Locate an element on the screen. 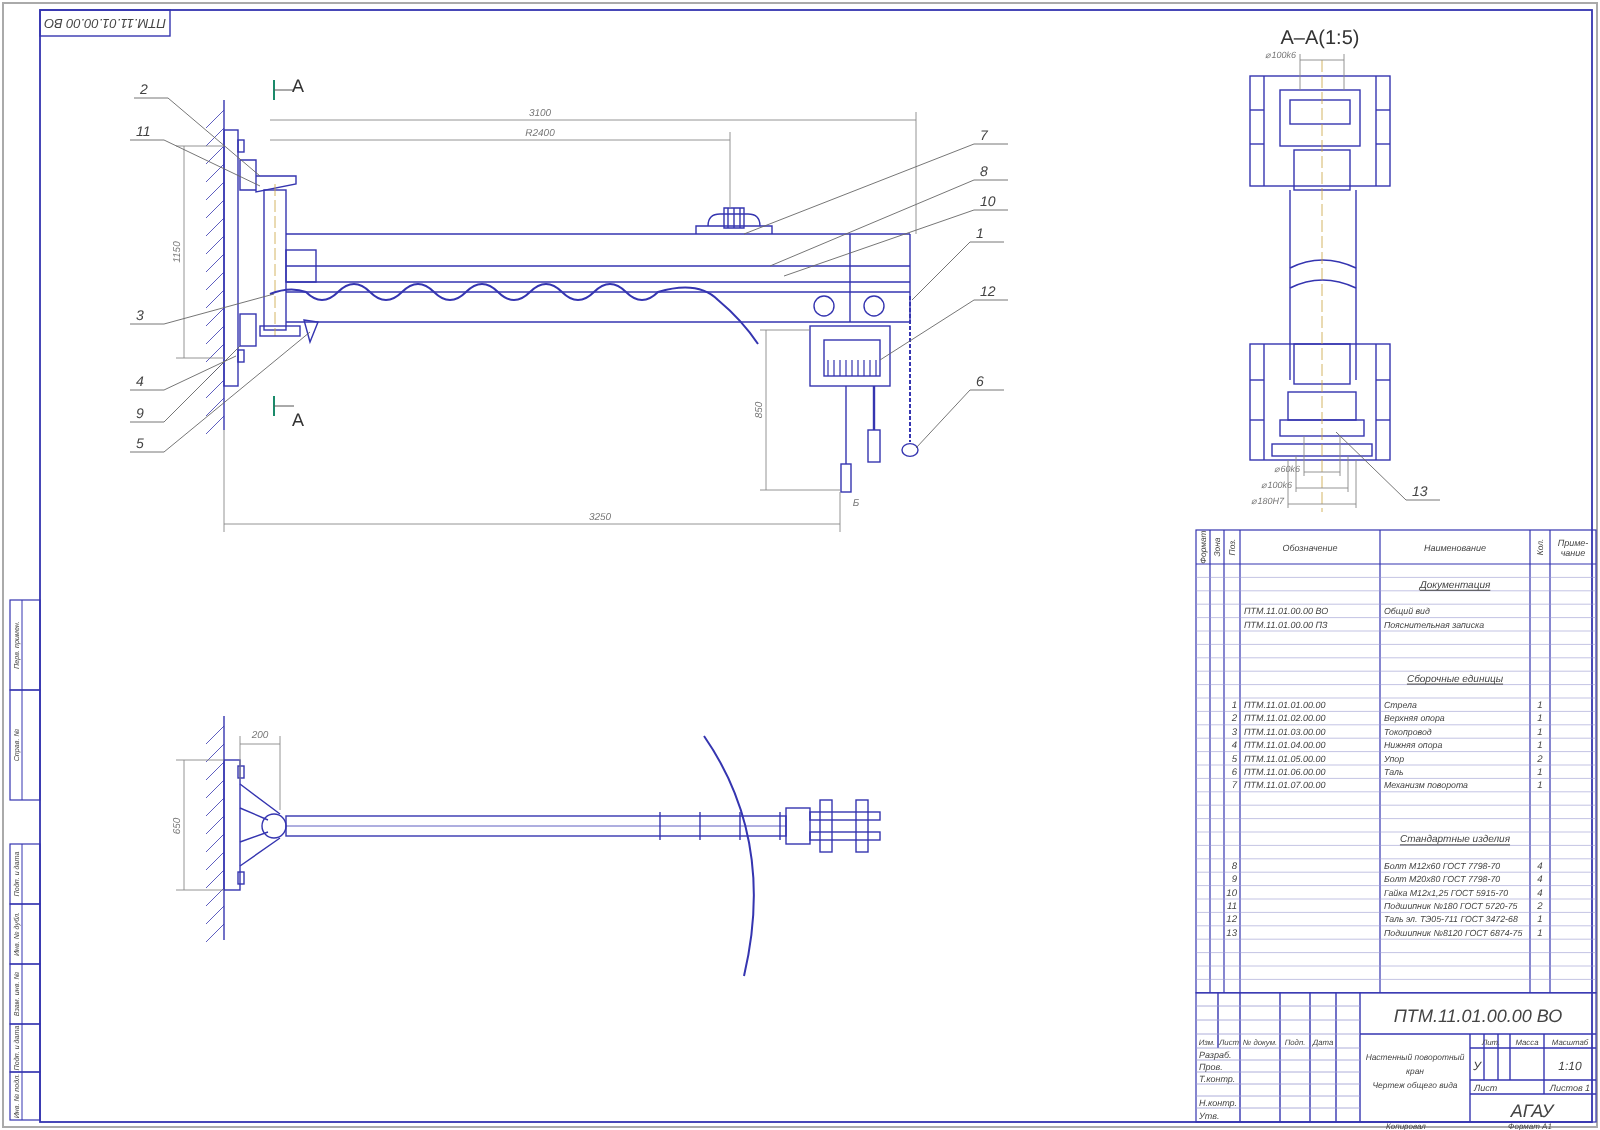 The image size is (1600, 1130). organization-name: АГАУ is located at coordinates (1532, 1111).